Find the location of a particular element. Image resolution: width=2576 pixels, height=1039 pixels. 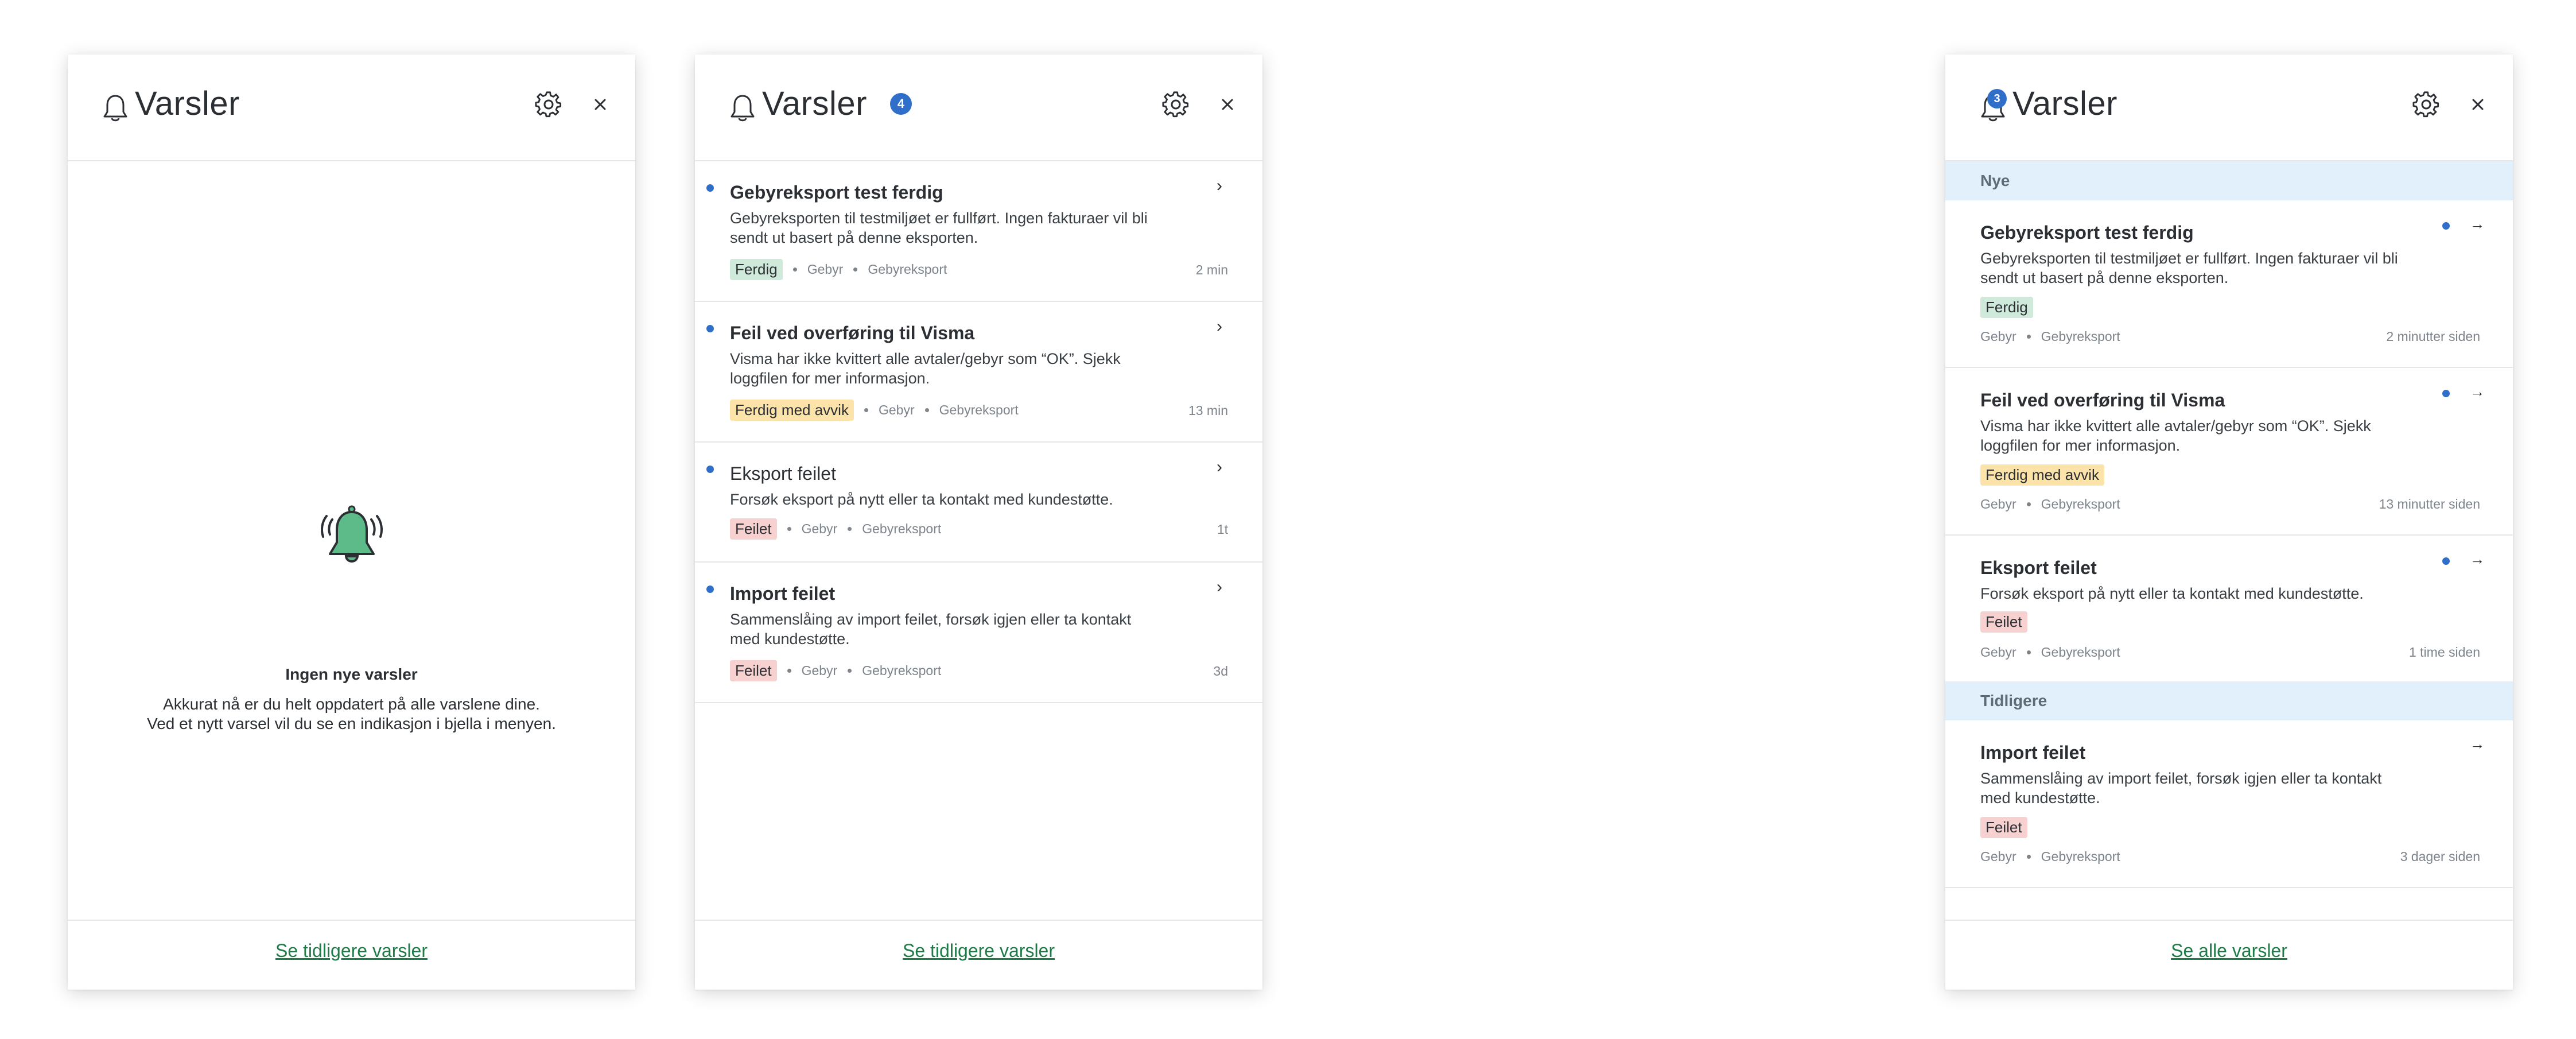

see-all-link: Se alle varsler is located at coordinates (2229, 951).